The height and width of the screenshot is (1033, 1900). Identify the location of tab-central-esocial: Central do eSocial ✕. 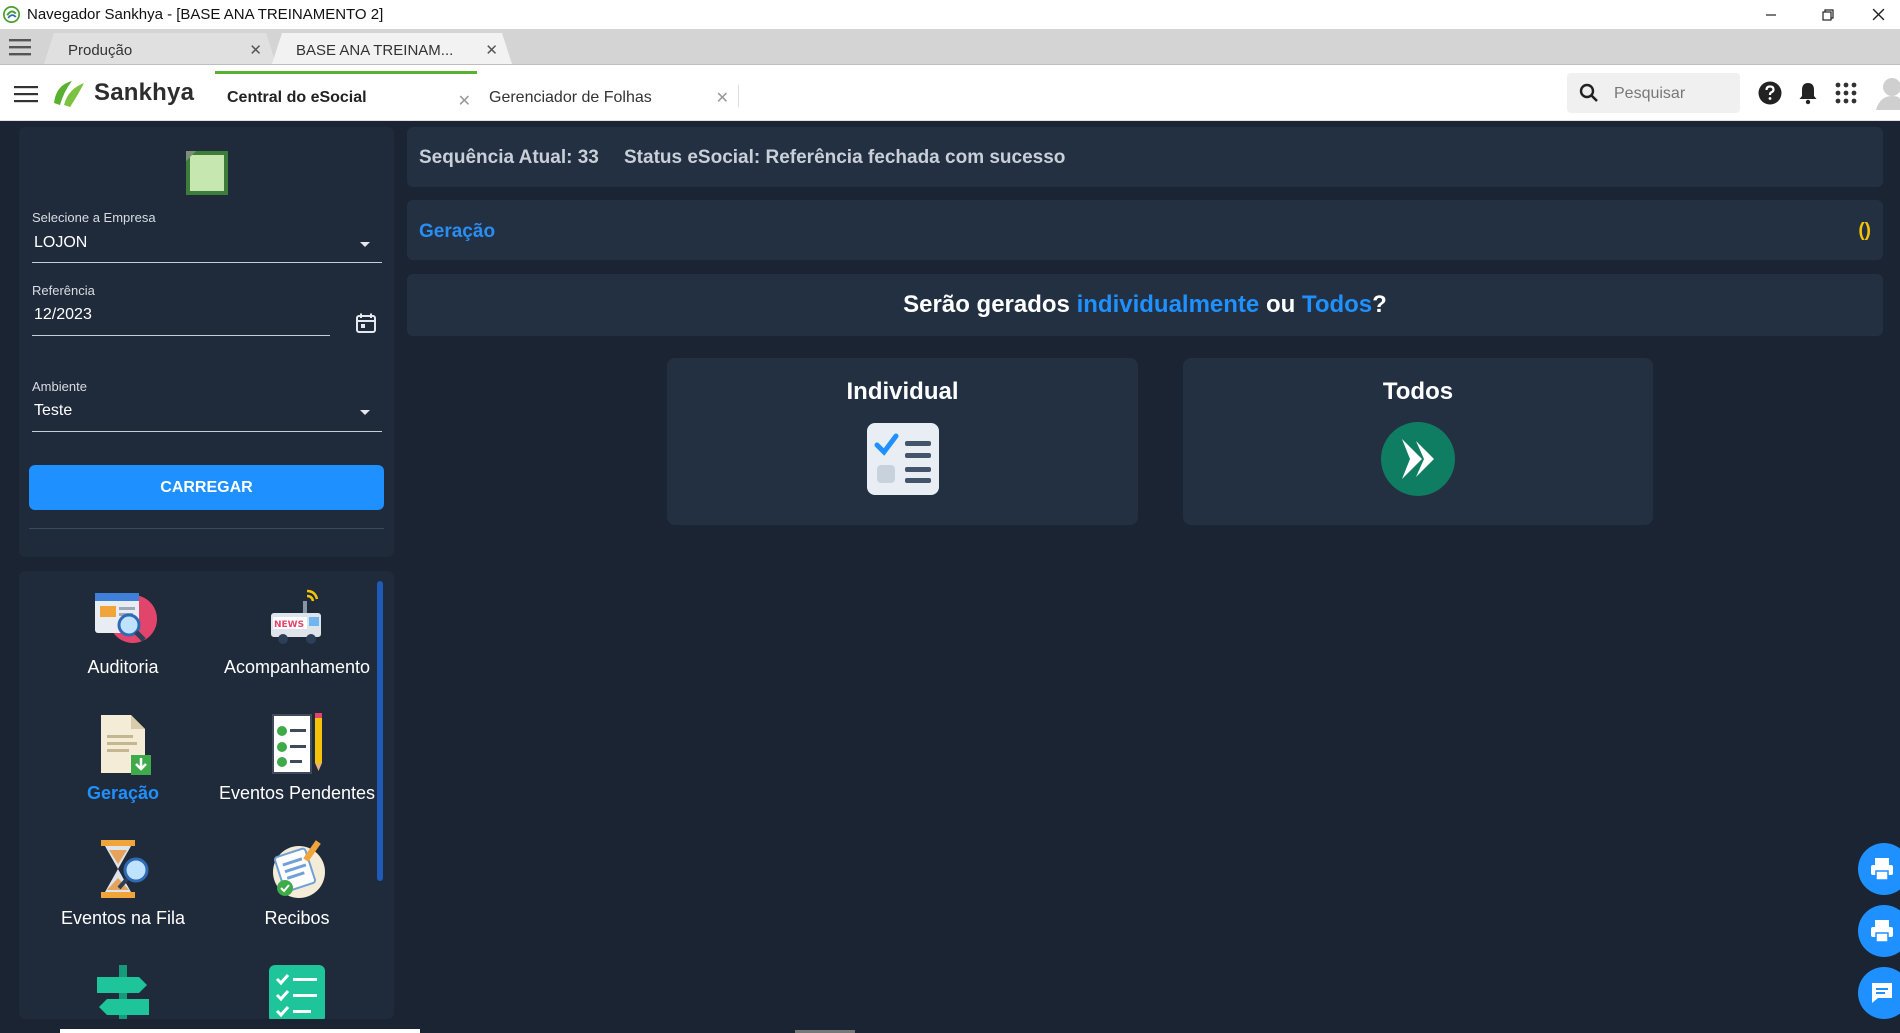
(346, 97).